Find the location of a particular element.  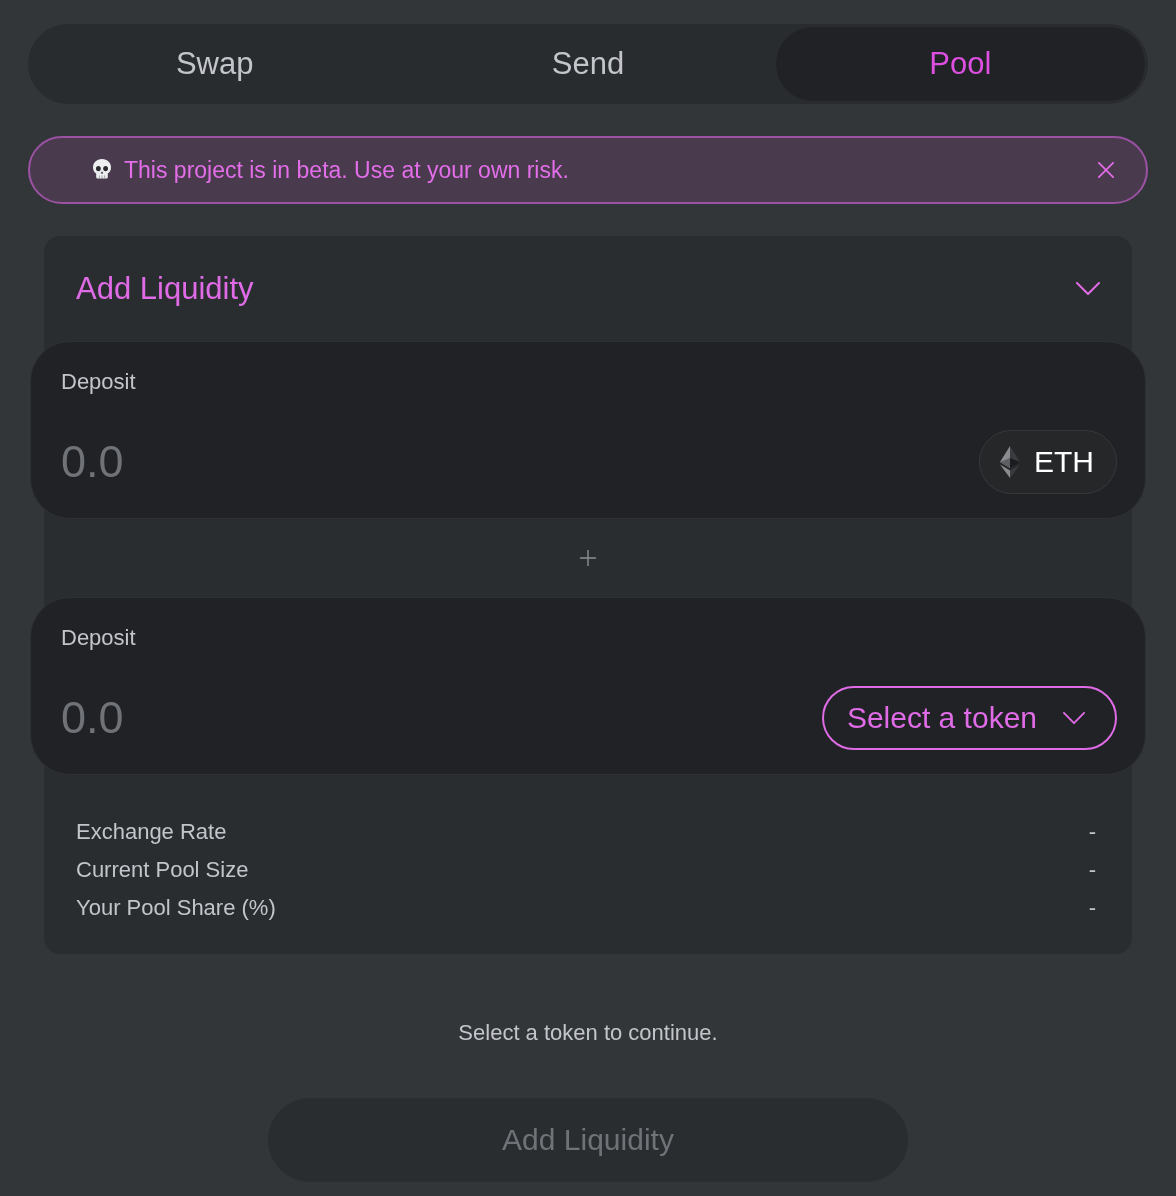

diamond-icon is located at coordinates (1010, 462).